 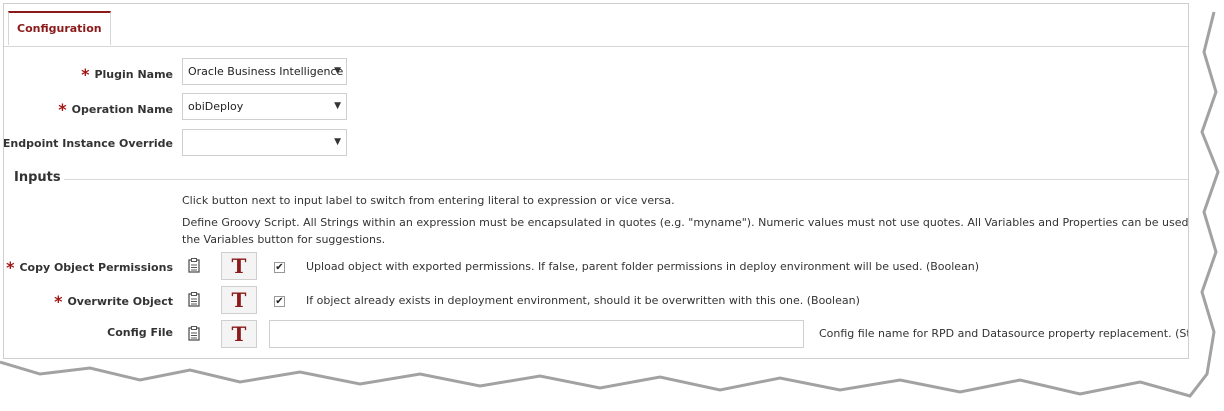 What do you see at coordinates (140, 332) in the screenshot?
I see `config-file-label: Config File` at bounding box center [140, 332].